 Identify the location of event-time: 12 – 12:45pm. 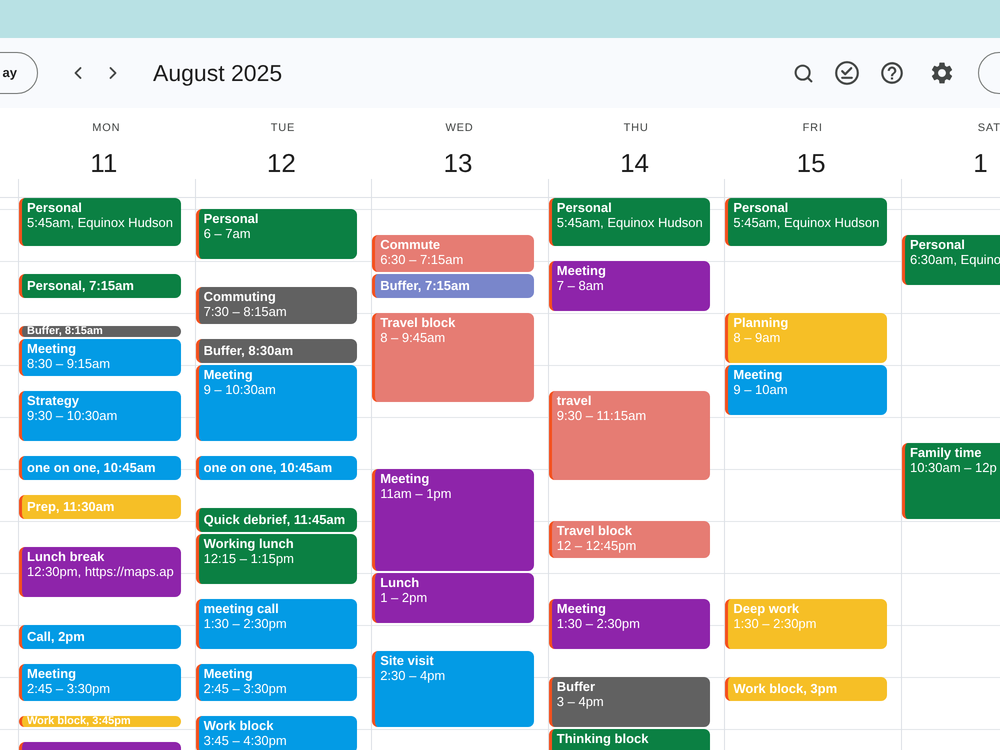
(596, 545).